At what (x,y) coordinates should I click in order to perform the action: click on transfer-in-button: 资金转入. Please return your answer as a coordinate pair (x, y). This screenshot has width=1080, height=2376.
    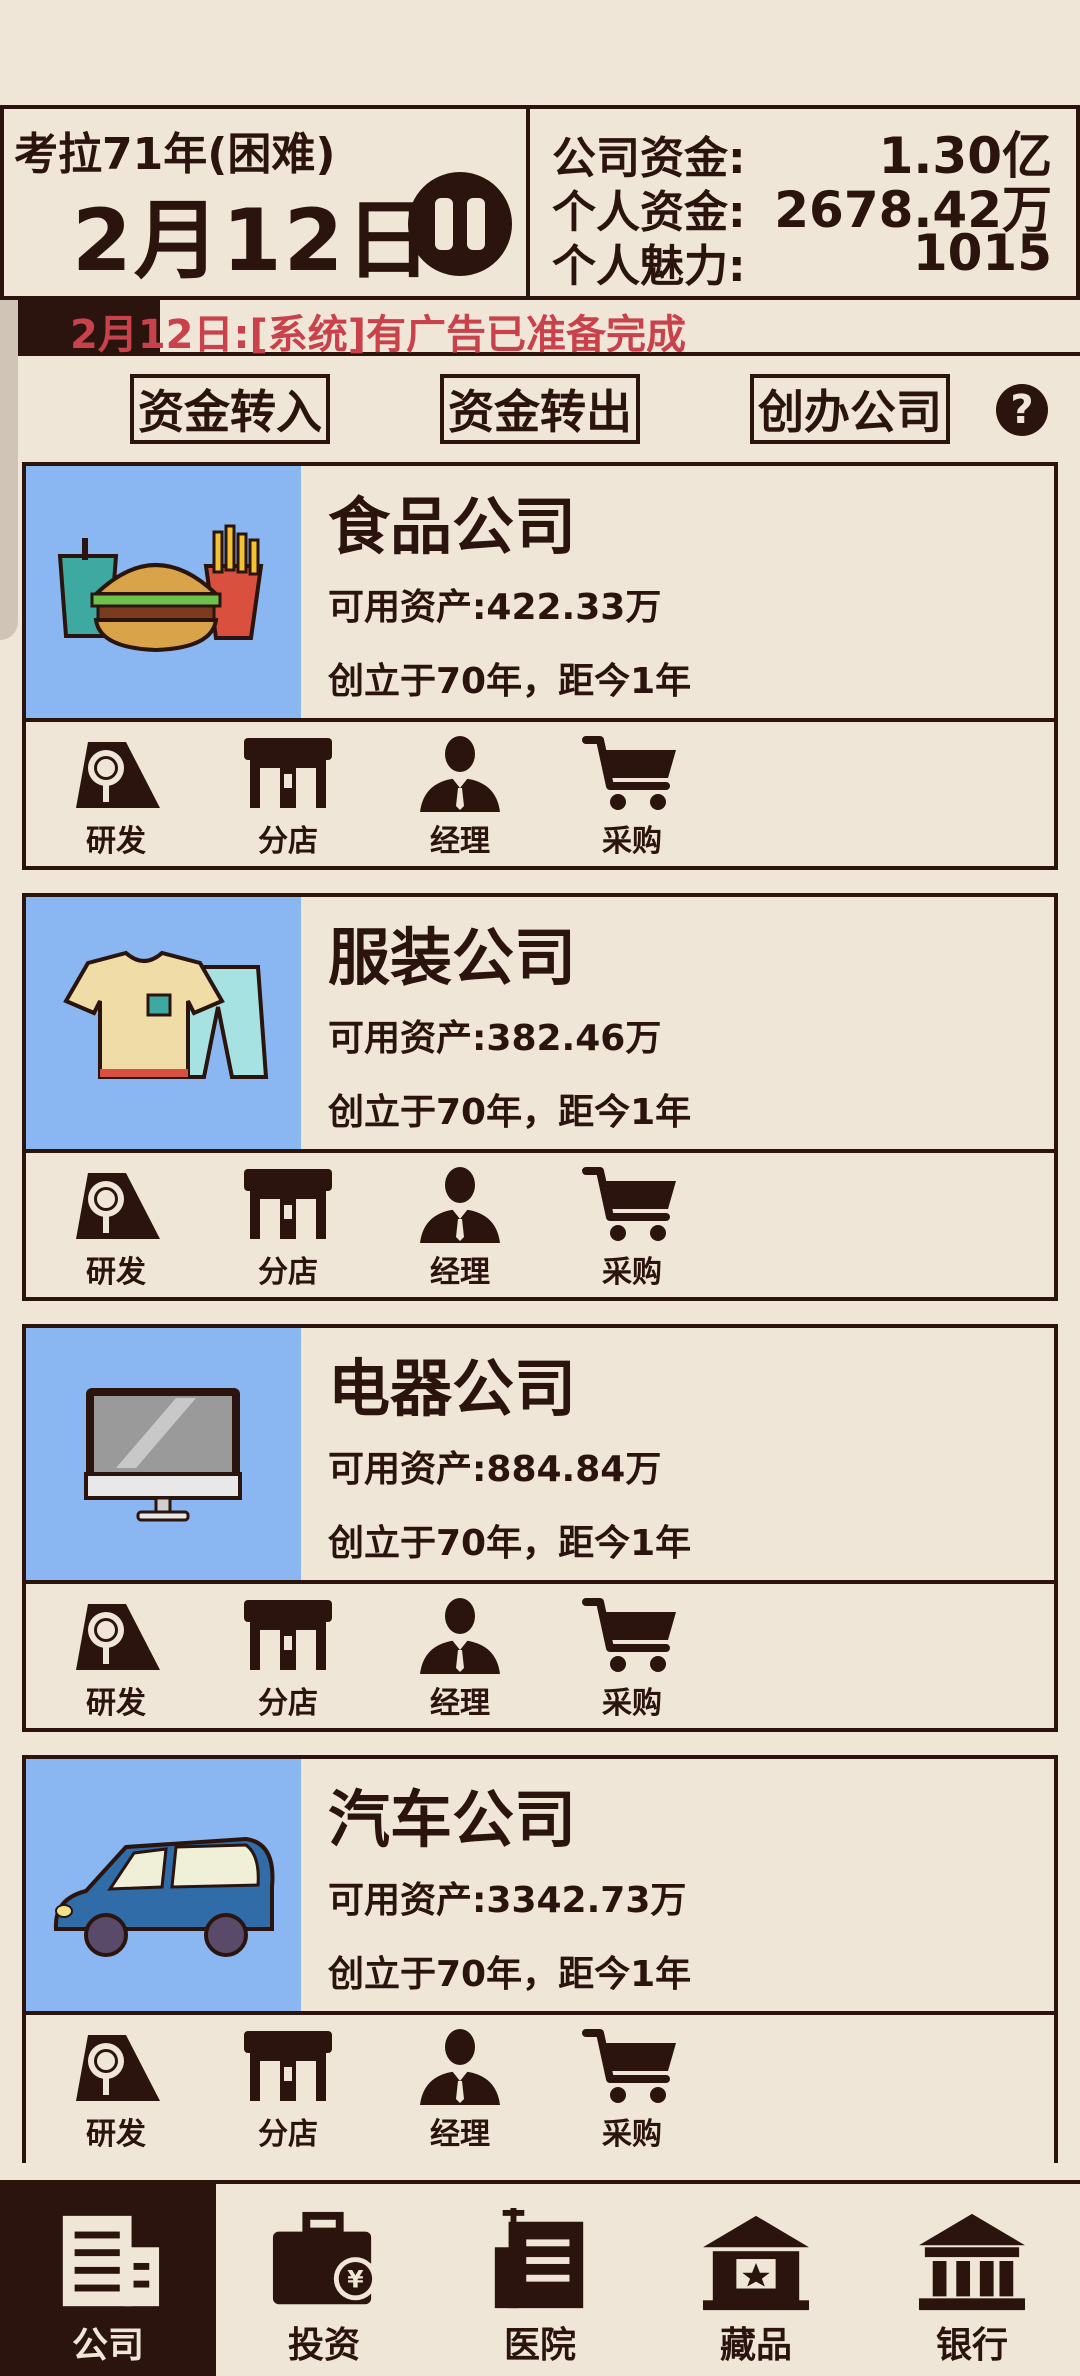
    Looking at the image, I should click on (230, 409).